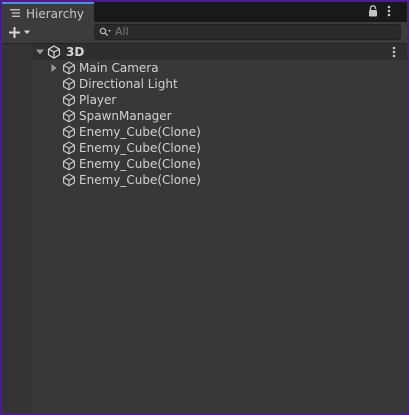  What do you see at coordinates (220, 100) in the screenshot?
I see `hierarchy-item: Player` at bounding box center [220, 100].